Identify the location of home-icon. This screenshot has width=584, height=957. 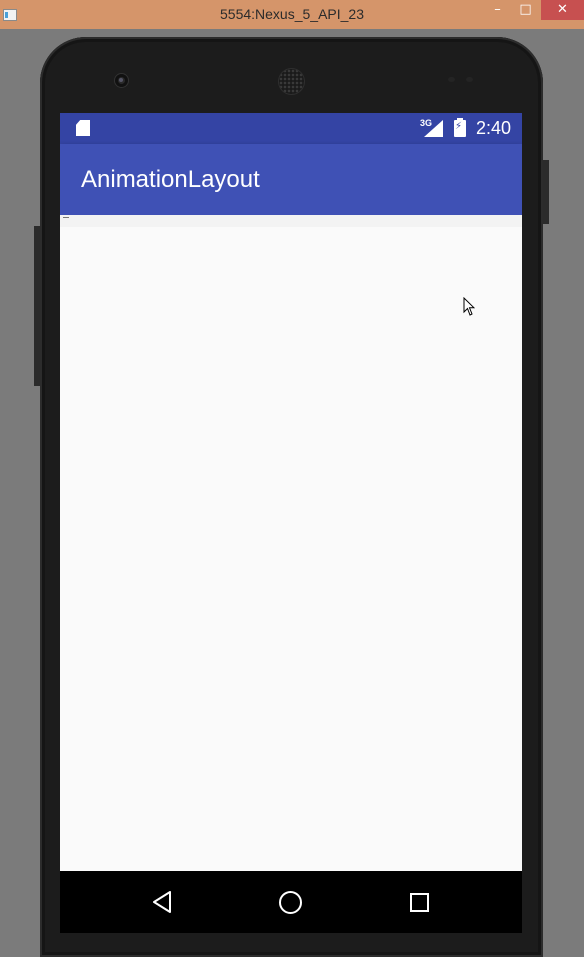
(290, 902).